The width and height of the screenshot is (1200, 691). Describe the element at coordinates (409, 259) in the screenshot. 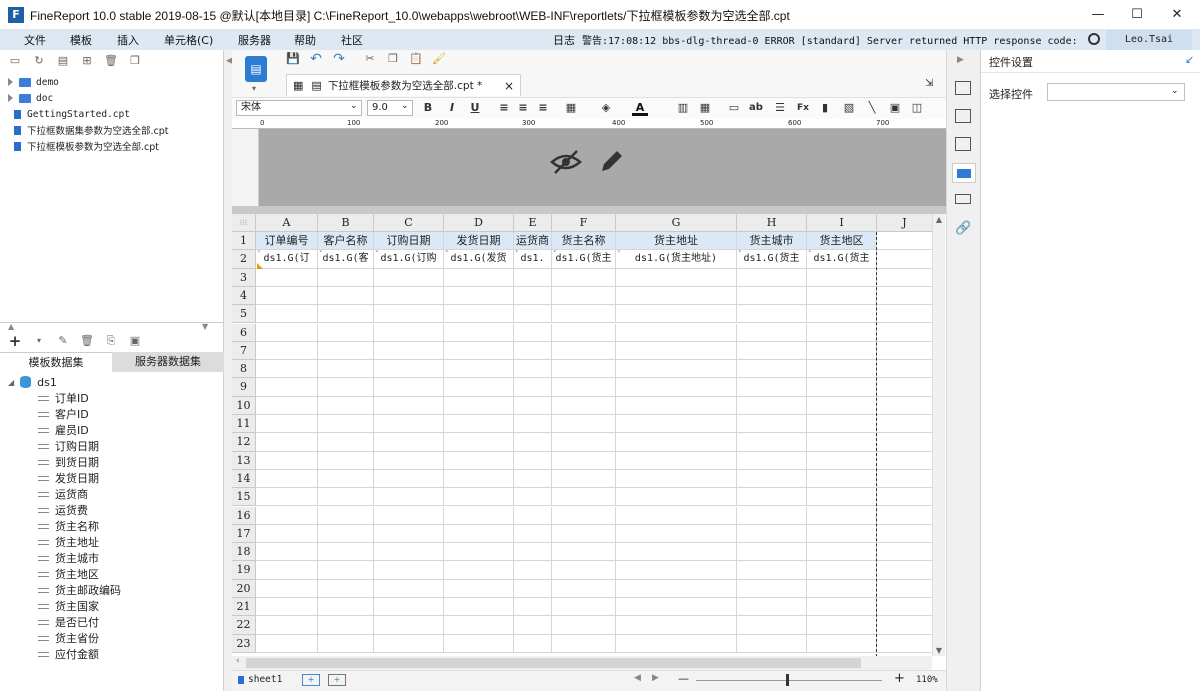

I see `grid-cell: ds1.G(订购` at that location.